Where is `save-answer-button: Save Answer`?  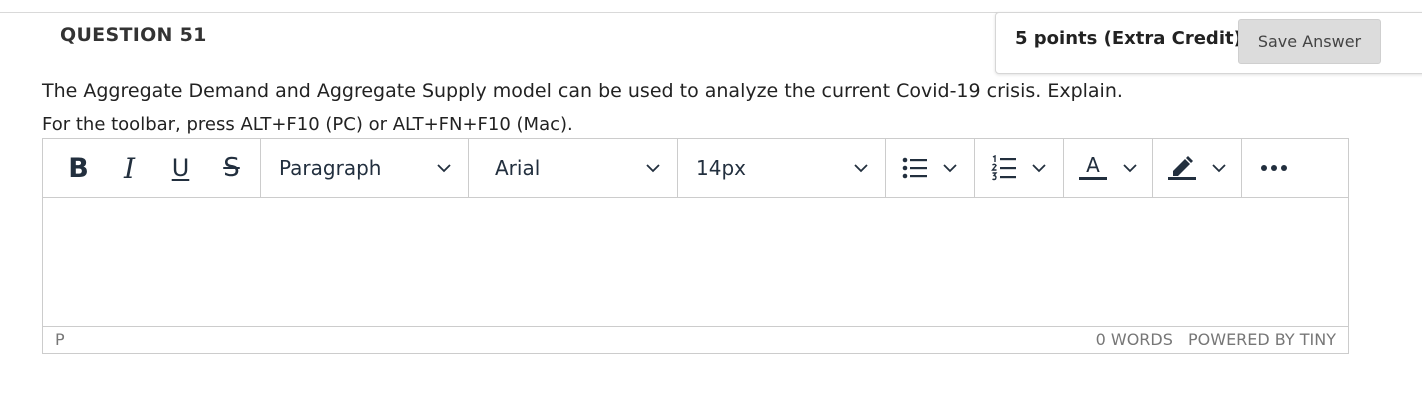 save-answer-button: Save Answer is located at coordinates (1309, 41).